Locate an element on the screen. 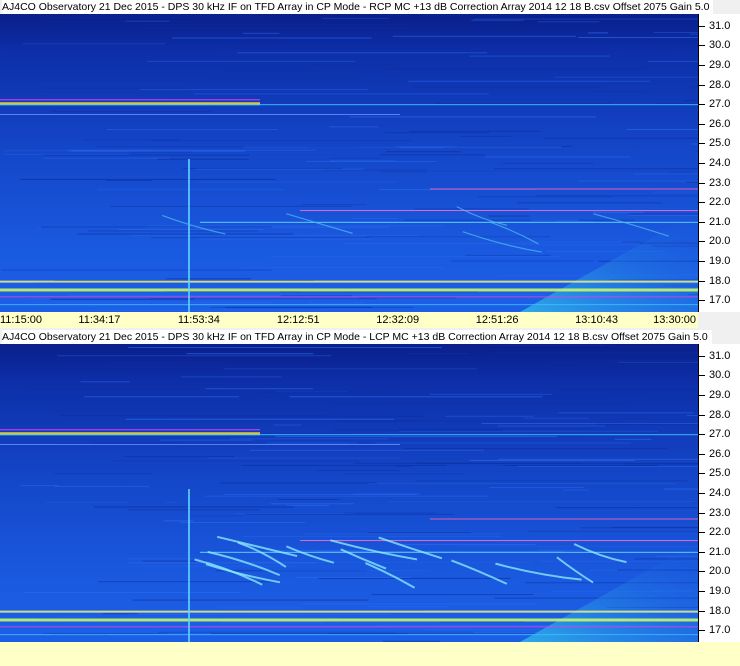  y-tick-label: 26.0 is located at coordinates (719, 124).